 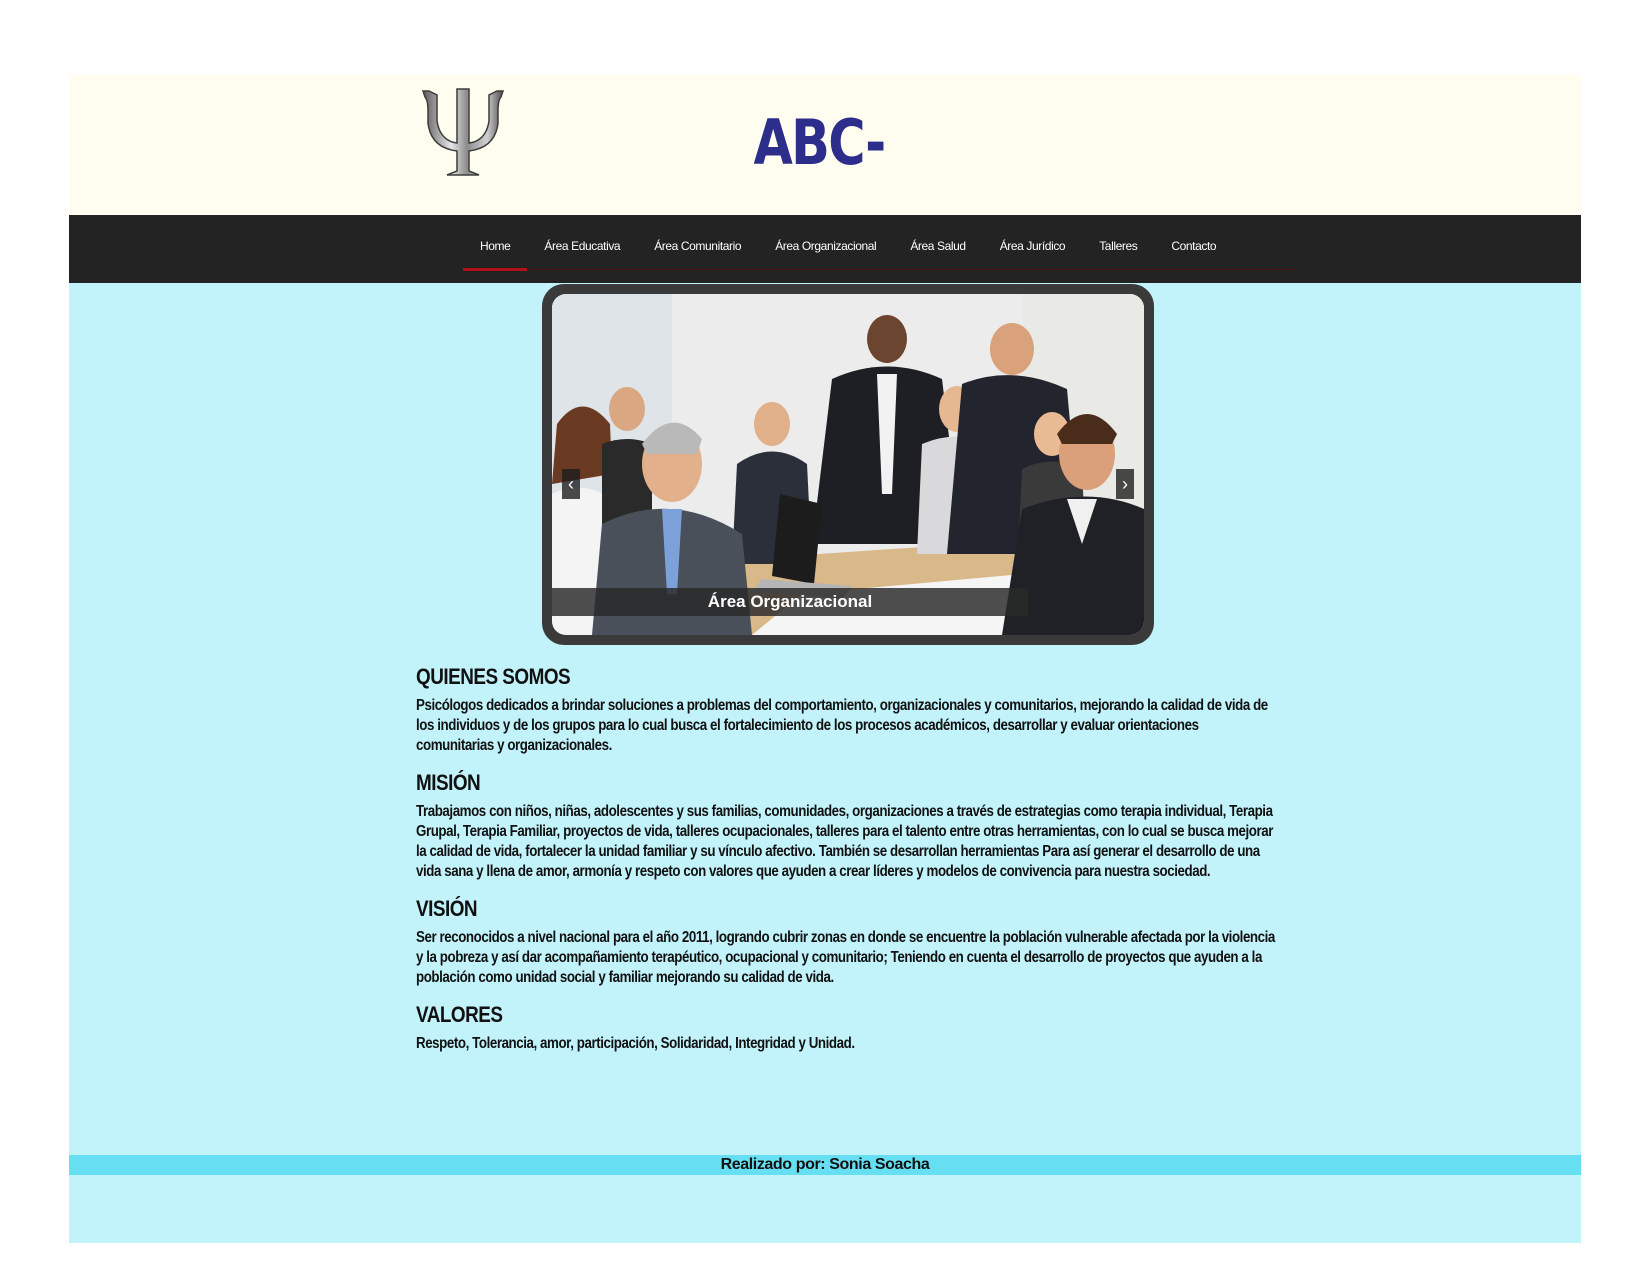 I want to click on psi-symbol-icon, so click(x=463, y=132).